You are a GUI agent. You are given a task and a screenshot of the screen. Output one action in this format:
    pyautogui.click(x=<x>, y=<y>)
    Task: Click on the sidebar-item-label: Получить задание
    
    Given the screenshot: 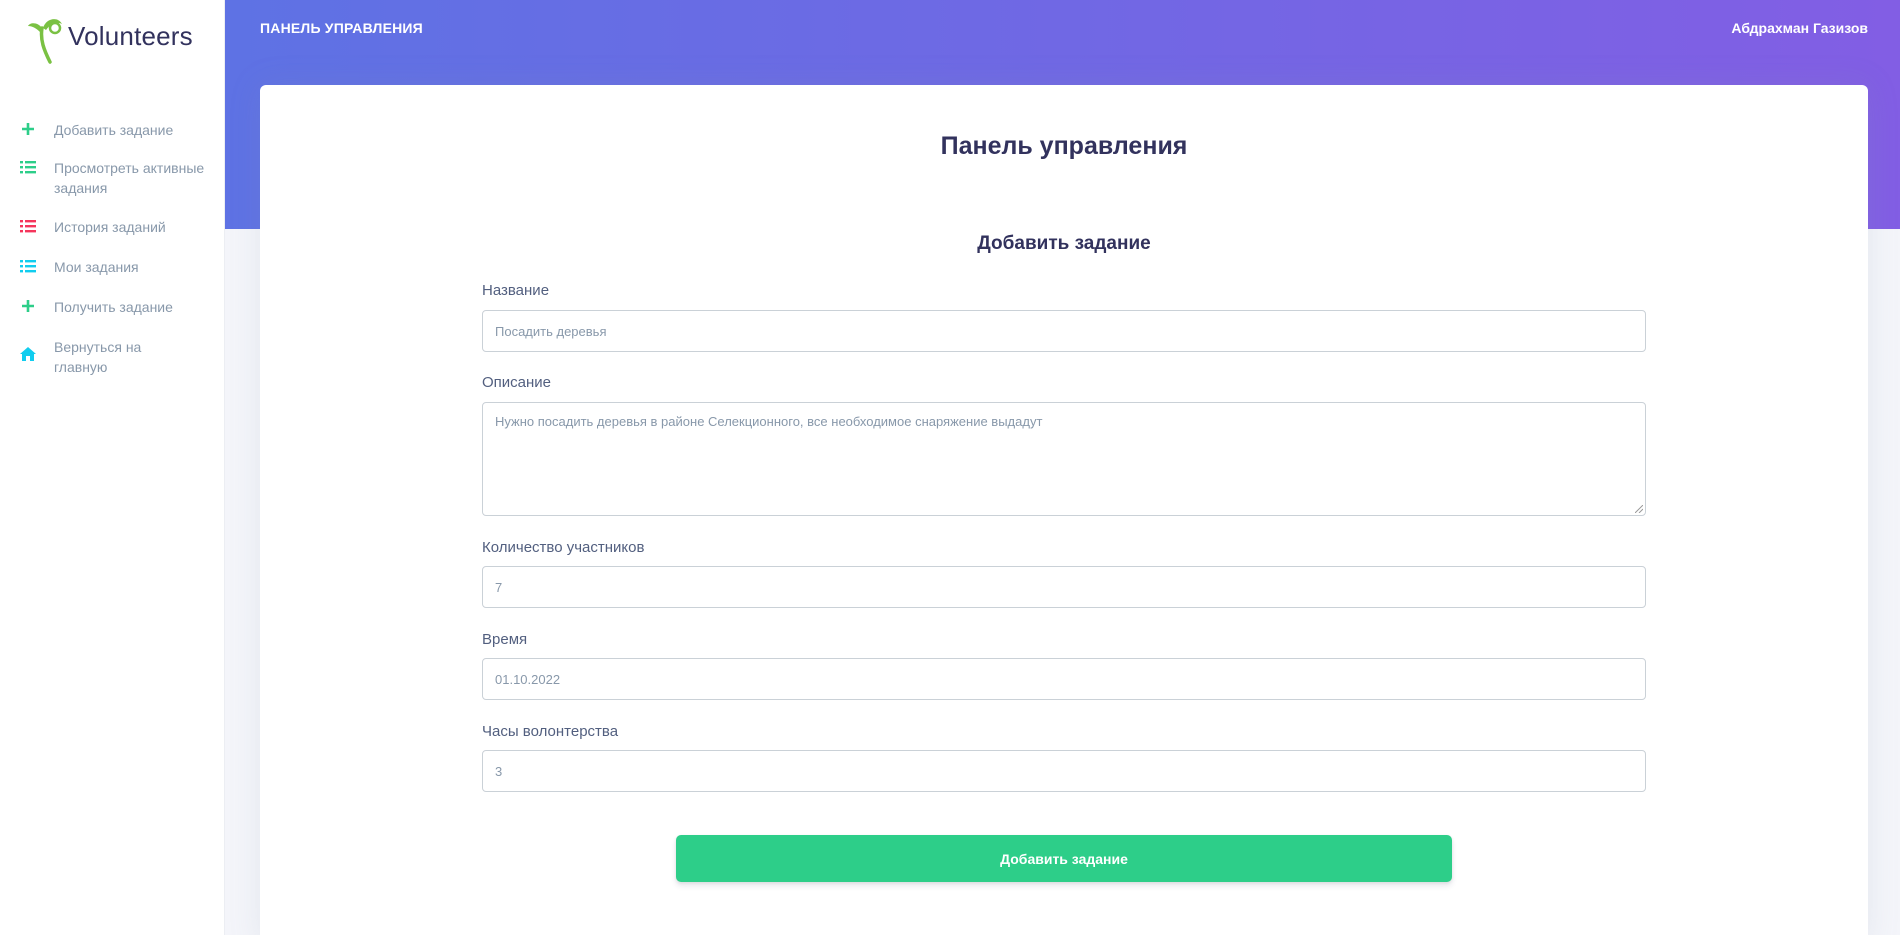 What is the action you would take?
    pyautogui.click(x=113, y=307)
    